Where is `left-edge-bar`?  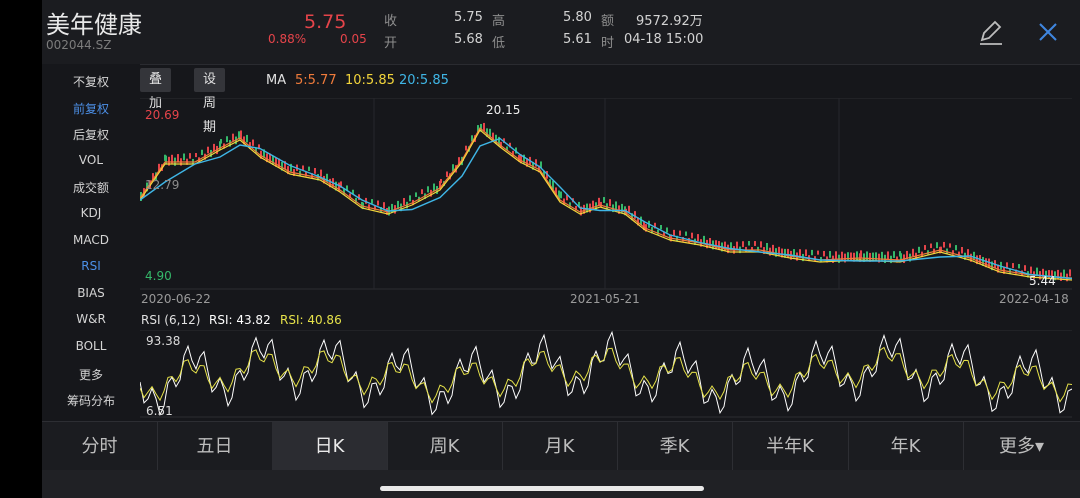
left-edge-bar is located at coordinates (21, 249).